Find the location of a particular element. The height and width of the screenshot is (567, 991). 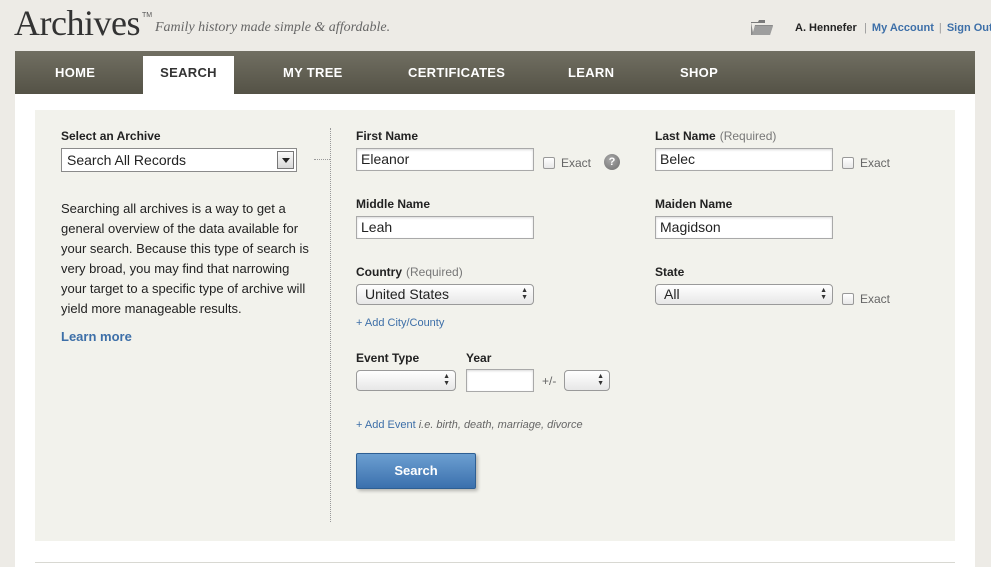

last-name-label-text: Last Name is located at coordinates (685, 136).